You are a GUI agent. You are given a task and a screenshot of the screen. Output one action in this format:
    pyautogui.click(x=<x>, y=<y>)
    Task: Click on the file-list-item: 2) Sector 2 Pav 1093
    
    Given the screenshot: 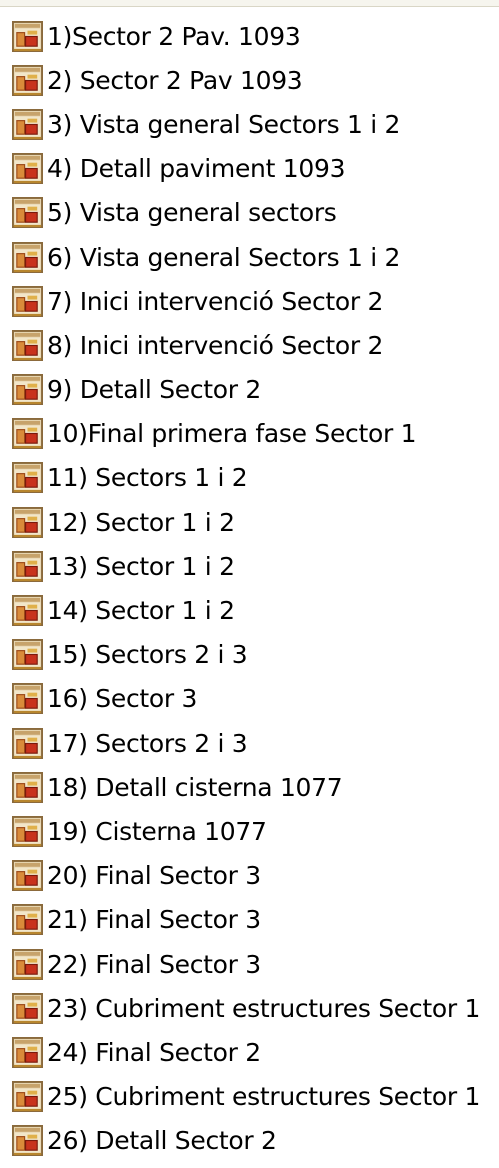 What is the action you would take?
    pyautogui.click(x=249, y=80)
    